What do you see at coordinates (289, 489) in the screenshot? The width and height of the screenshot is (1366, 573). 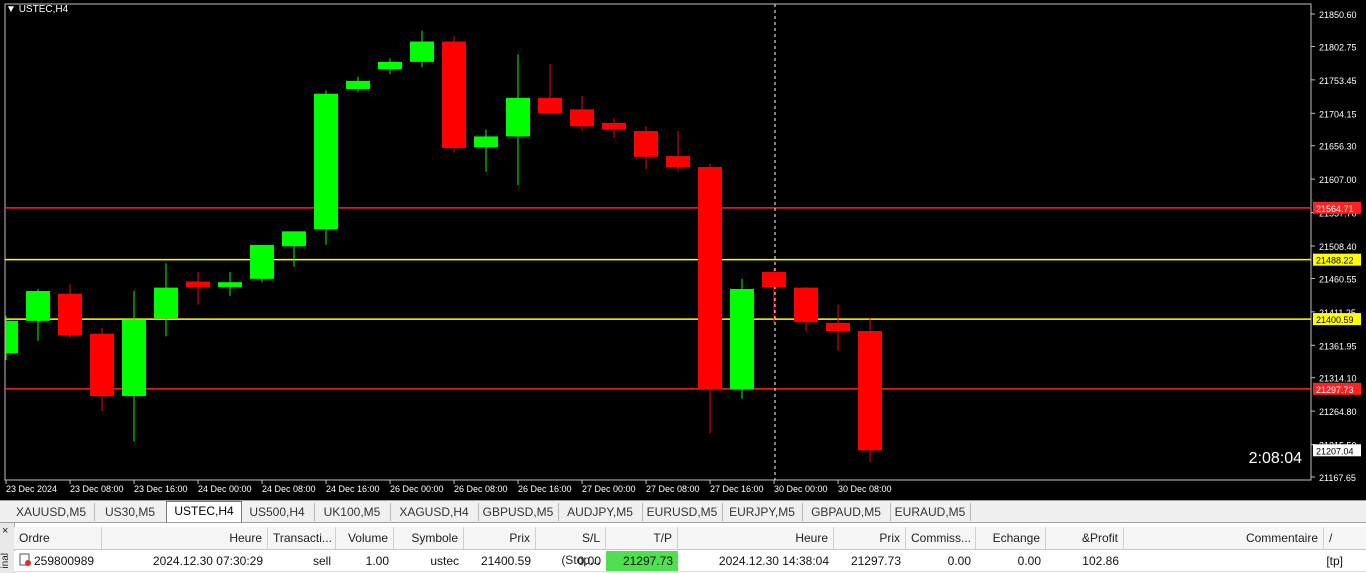 I see `time-tick-label: 24 Dec 08:00` at bounding box center [289, 489].